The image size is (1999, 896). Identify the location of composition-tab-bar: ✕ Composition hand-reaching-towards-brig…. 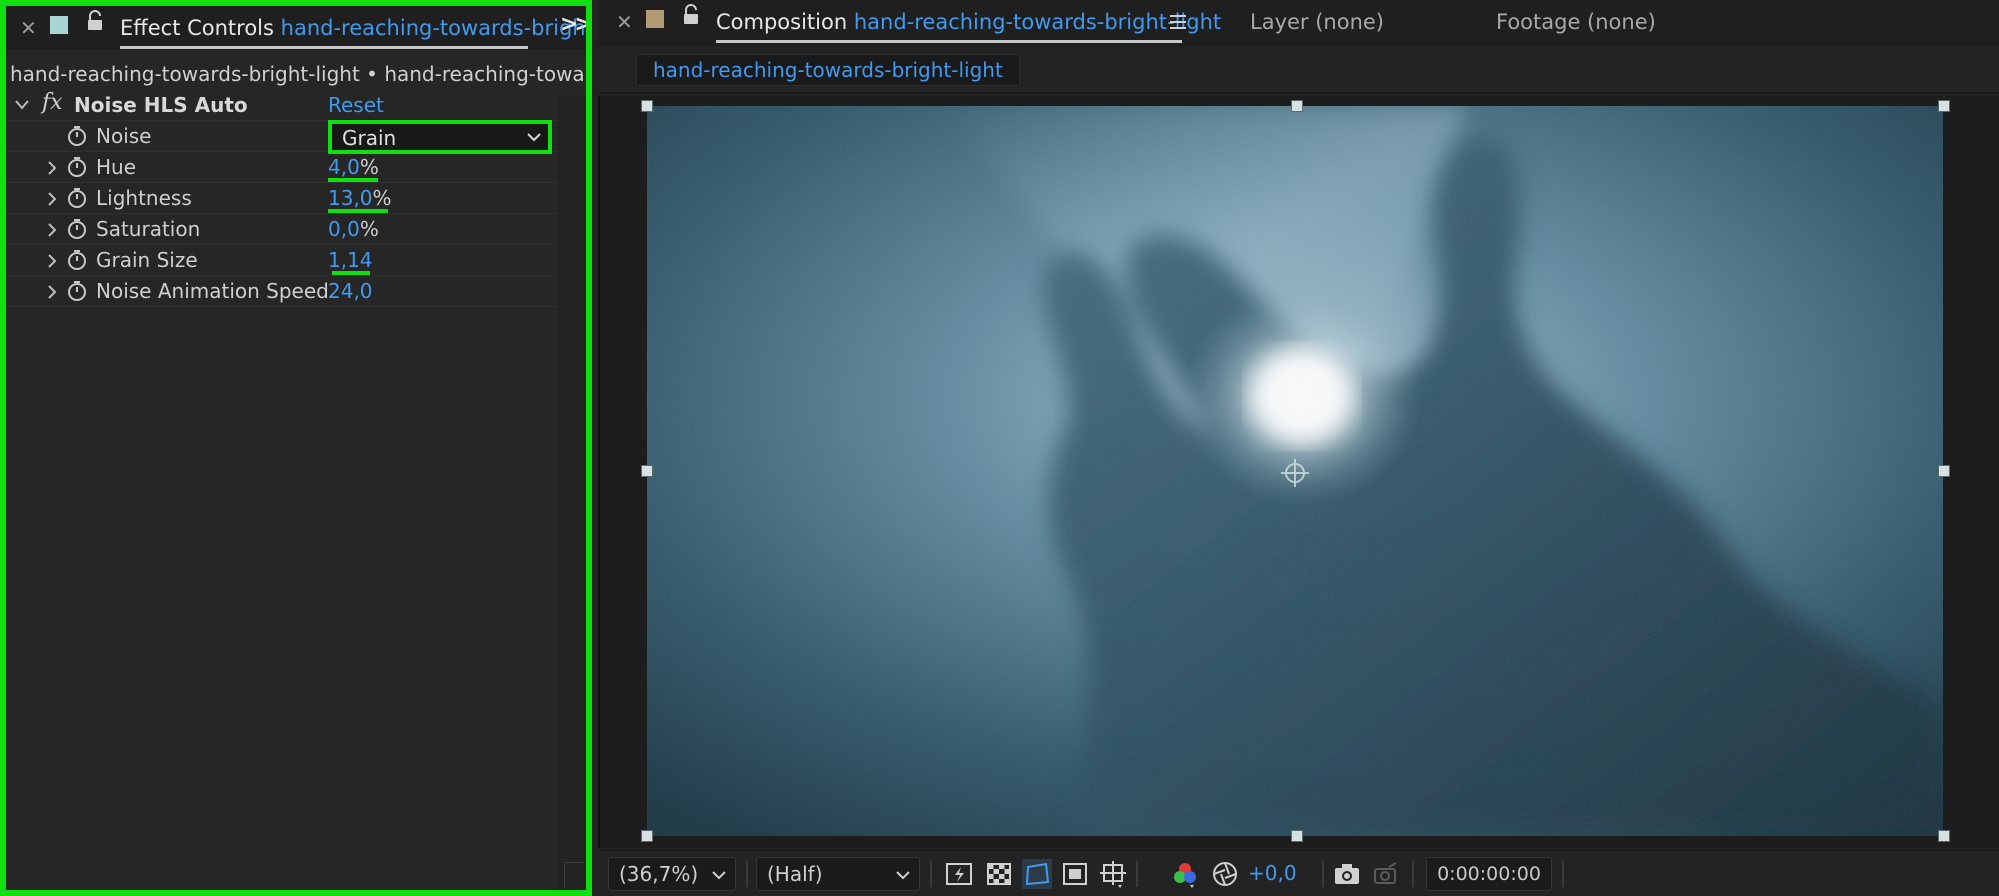
(1298, 23).